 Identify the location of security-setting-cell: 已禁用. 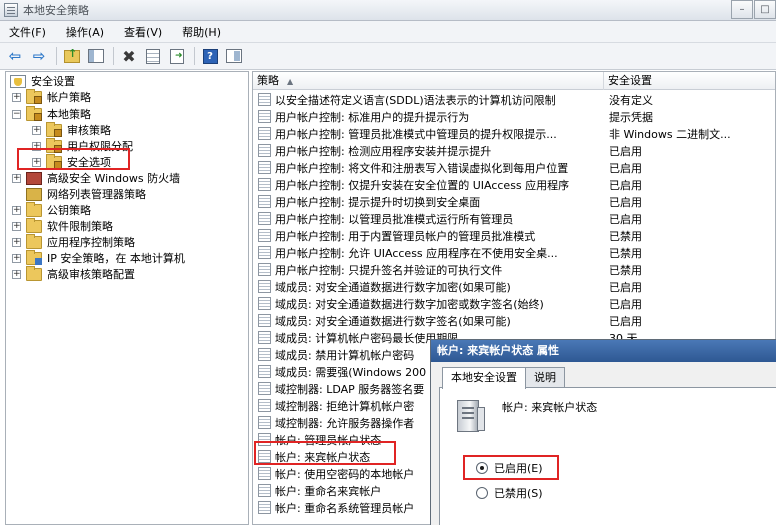
(625, 270).